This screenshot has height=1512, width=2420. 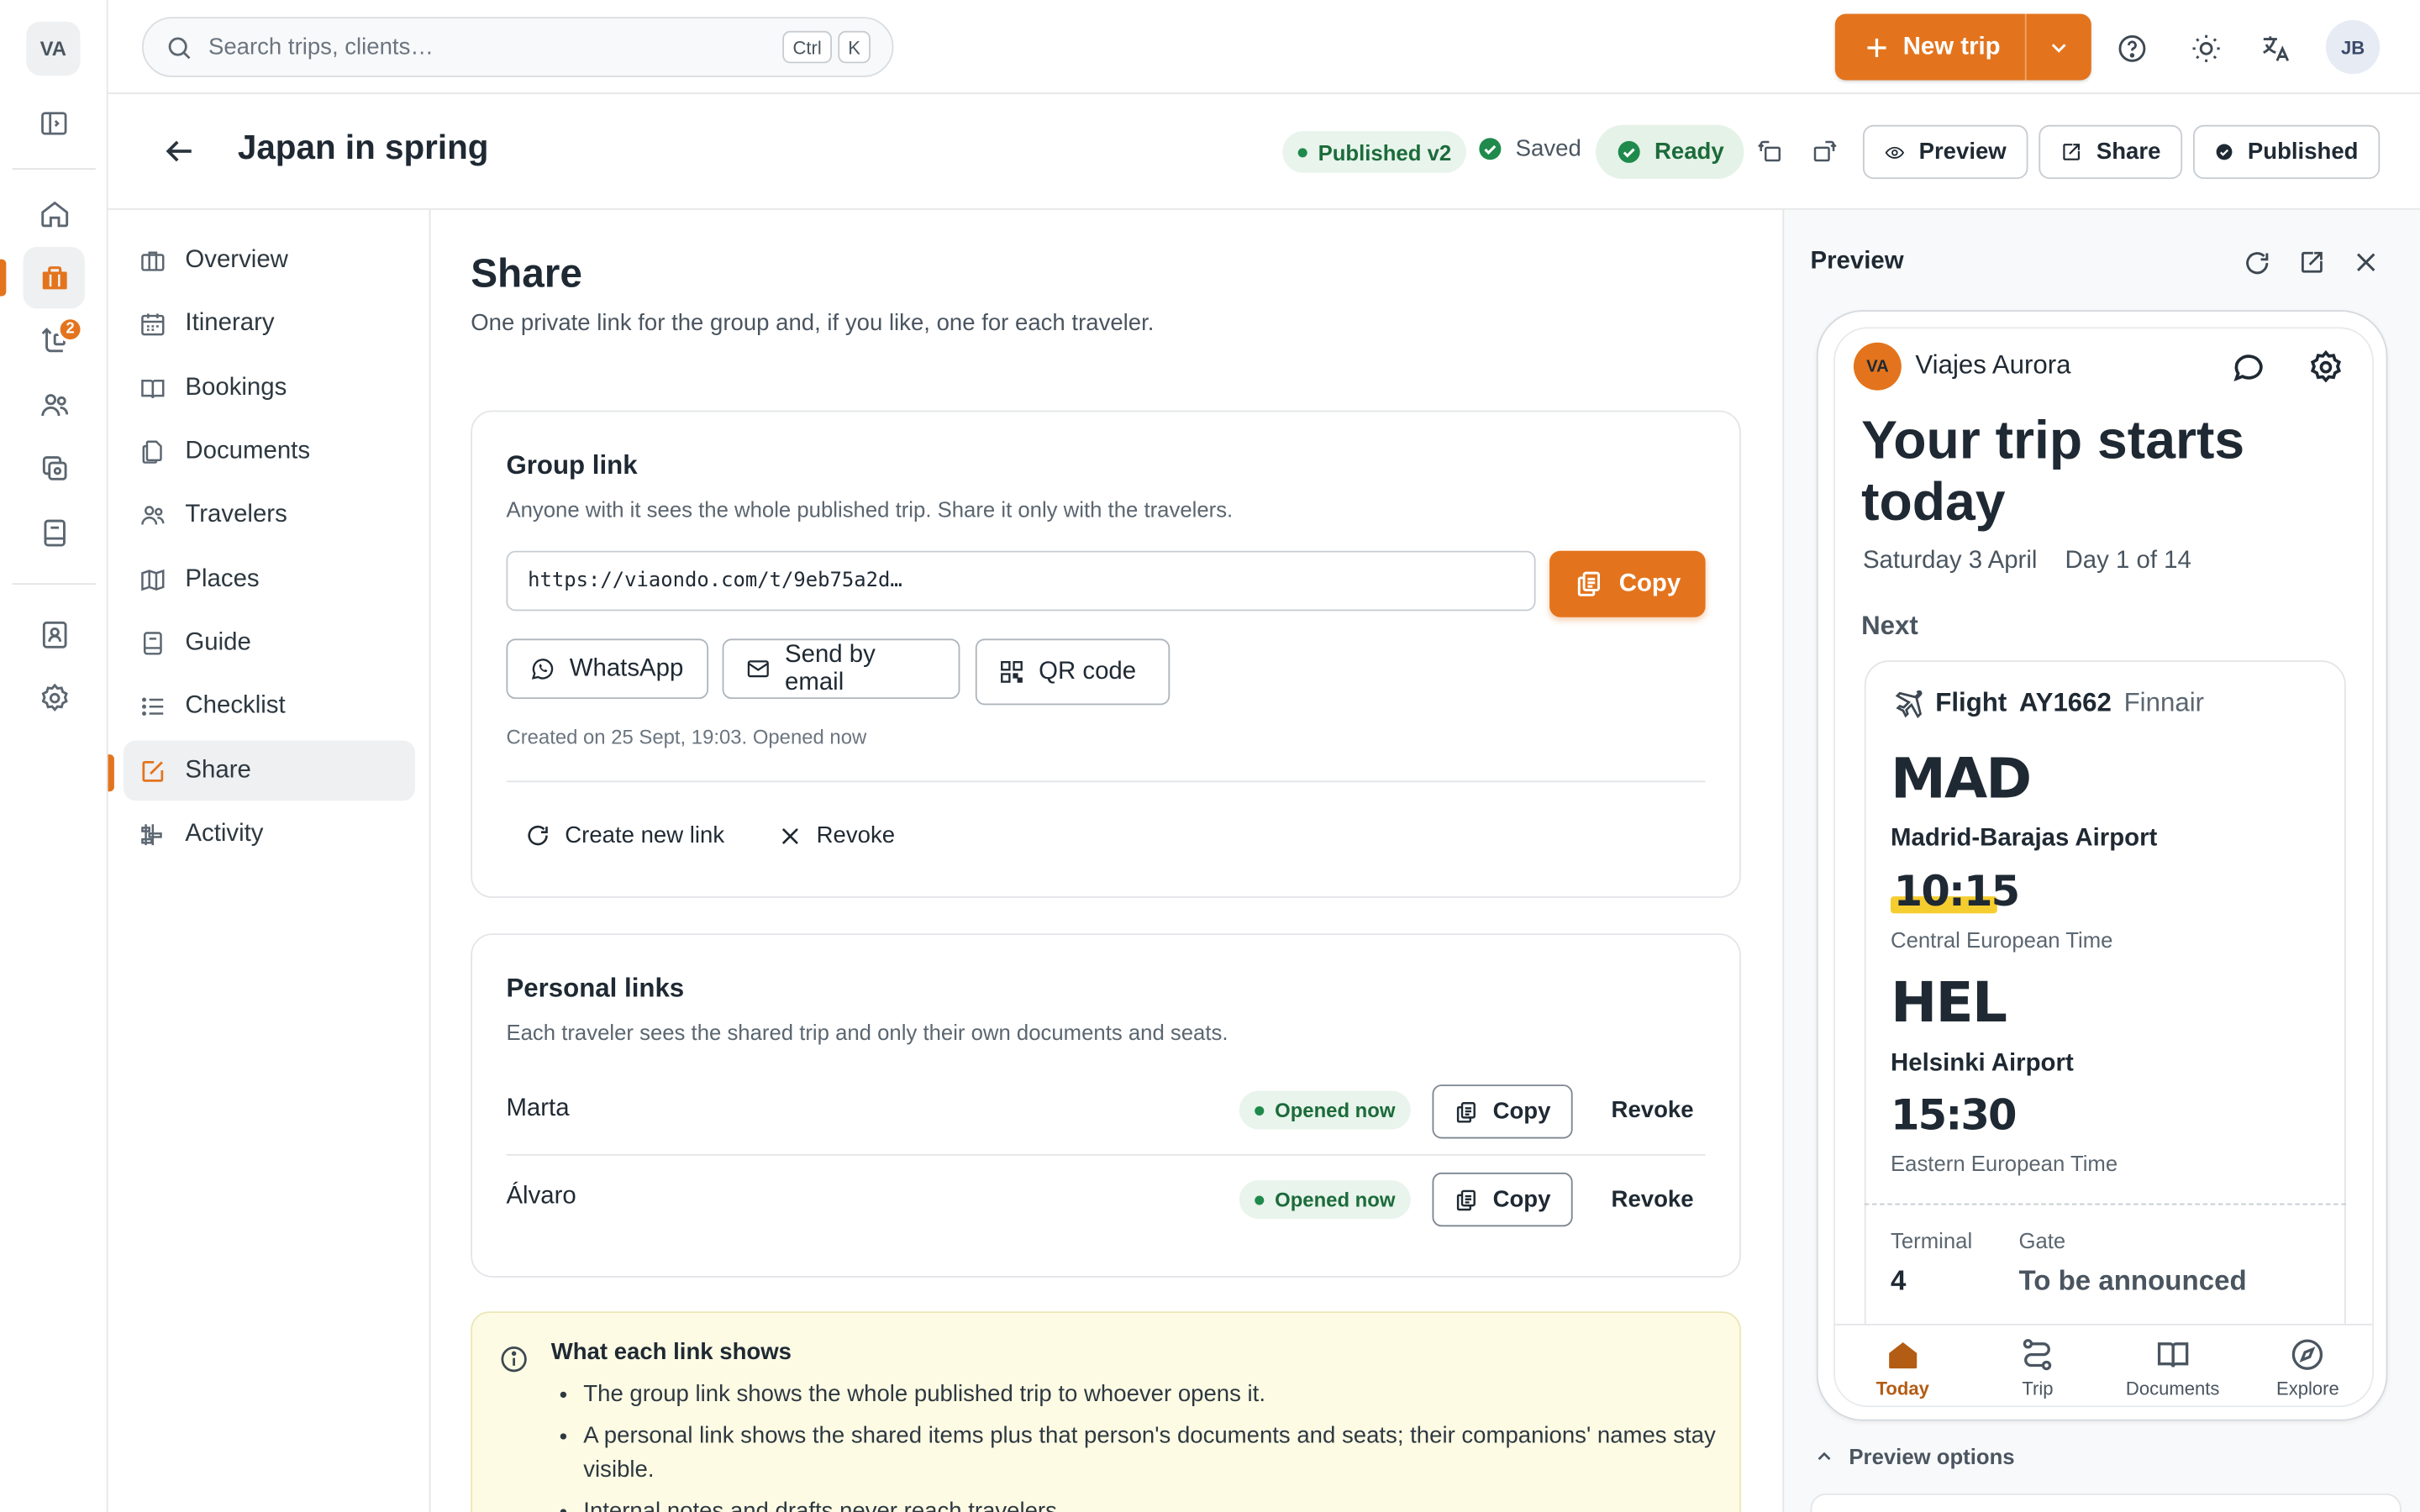 I want to click on compass-icon, so click(x=2307, y=1353).